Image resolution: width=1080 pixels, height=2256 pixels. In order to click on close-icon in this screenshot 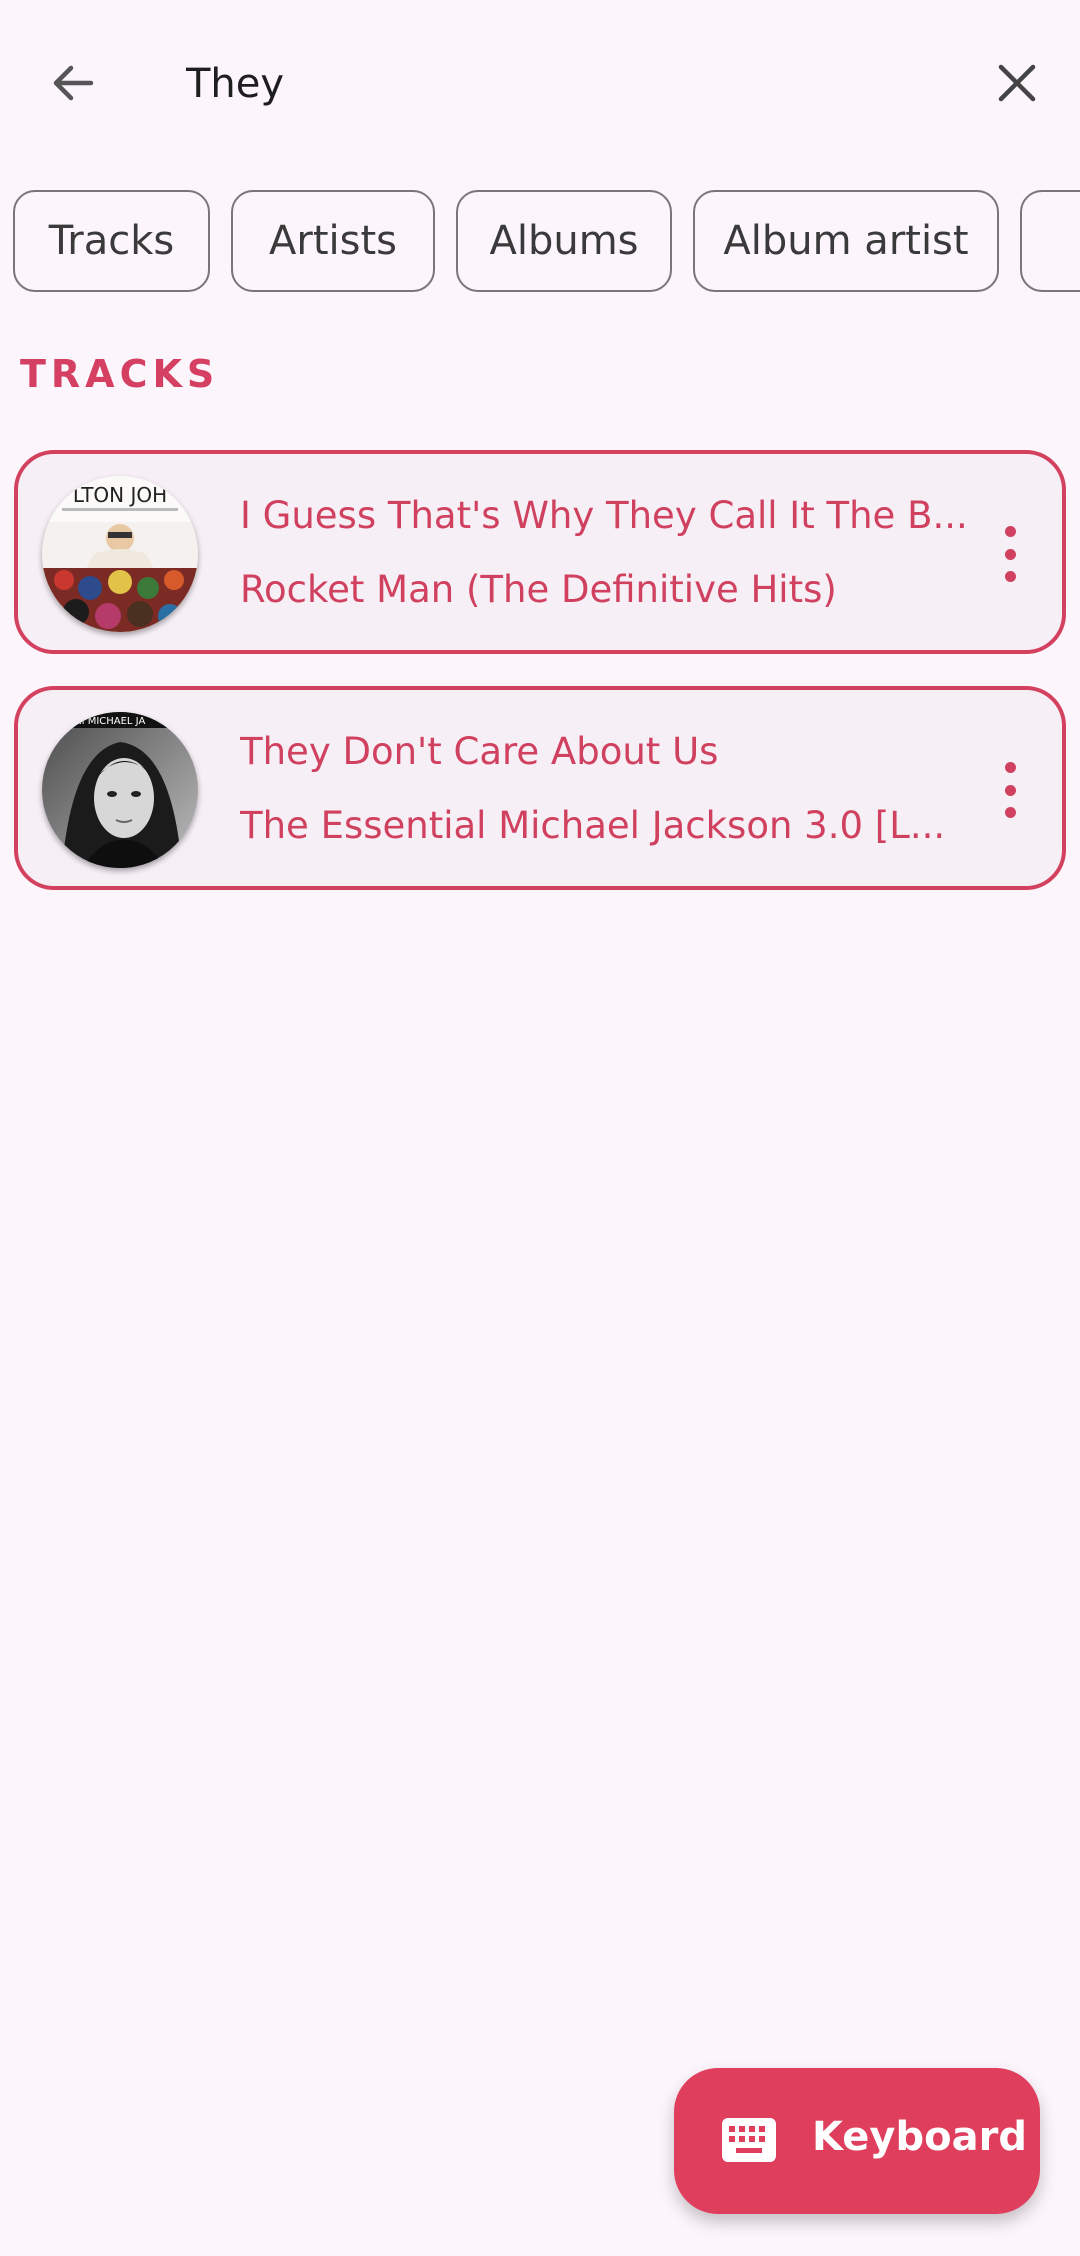, I will do `click(1017, 83)`.